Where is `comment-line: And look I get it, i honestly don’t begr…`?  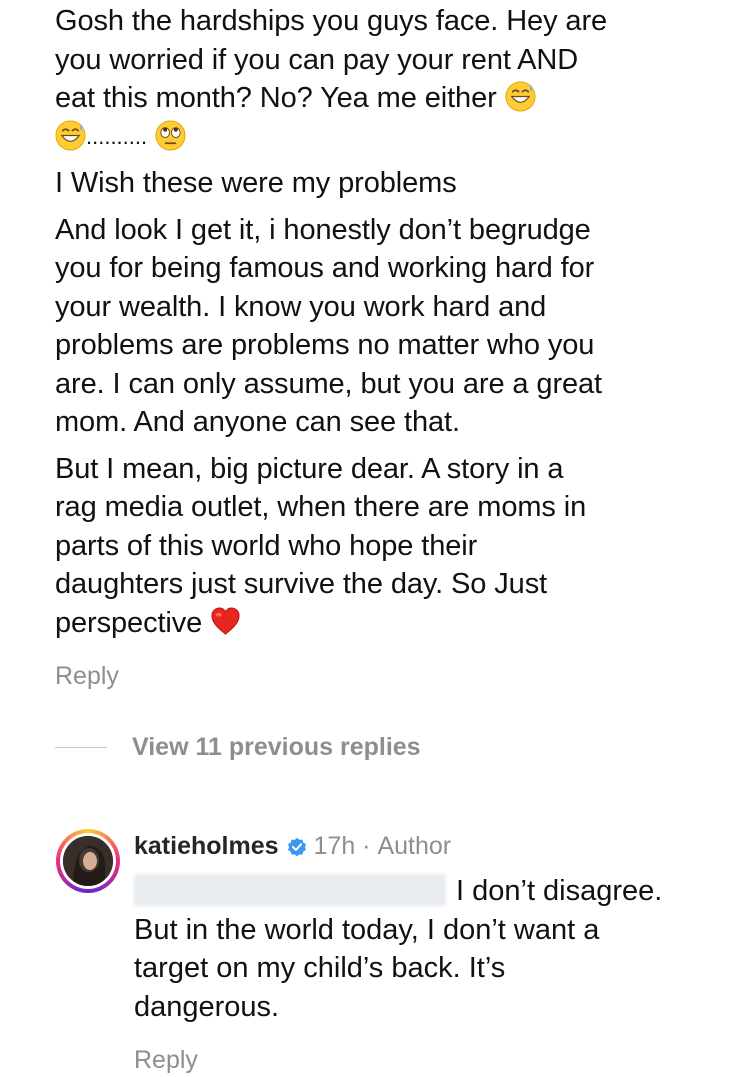
comment-line: And look I get it, i honestly don’t begr… is located at coordinates (323, 229).